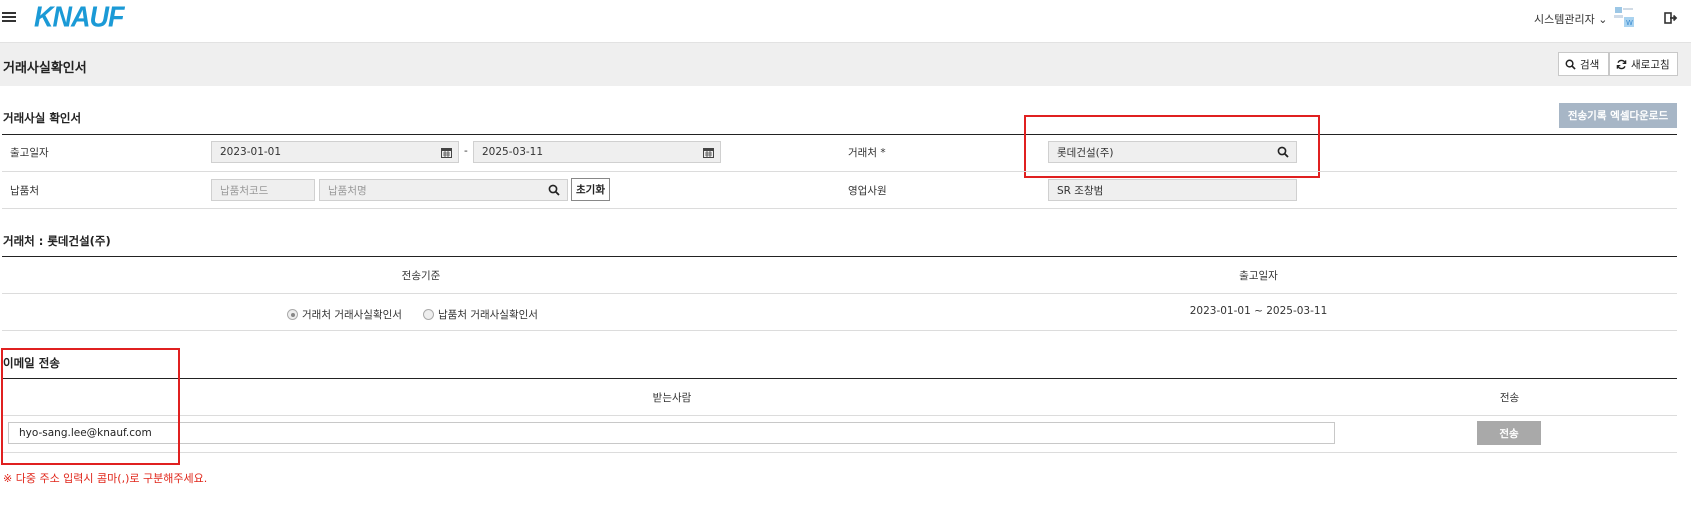 This screenshot has height=530, width=1691. I want to click on refresh-button: 새로고침, so click(1643, 64).